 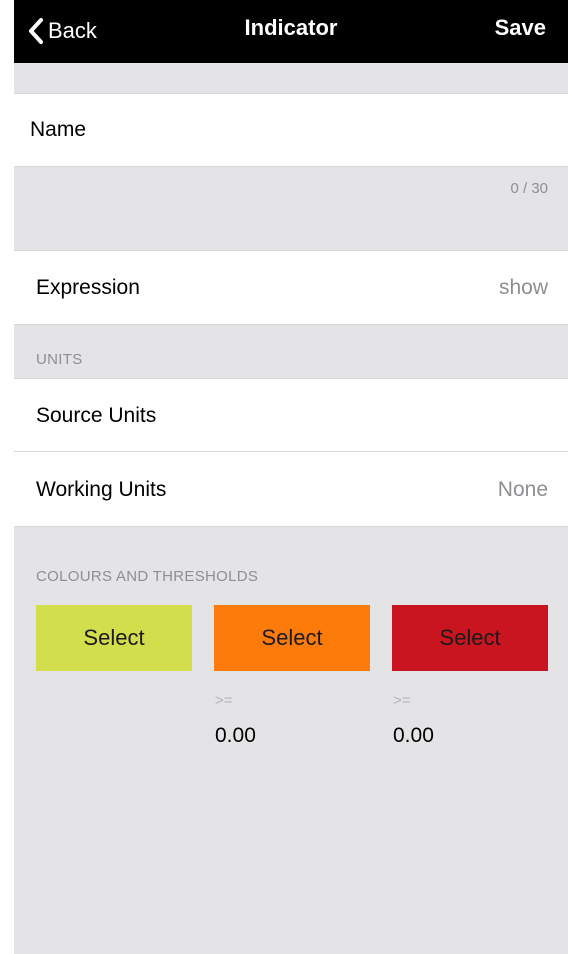 What do you see at coordinates (88, 287) in the screenshot?
I see `expression-label: Expression` at bounding box center [88, 287].